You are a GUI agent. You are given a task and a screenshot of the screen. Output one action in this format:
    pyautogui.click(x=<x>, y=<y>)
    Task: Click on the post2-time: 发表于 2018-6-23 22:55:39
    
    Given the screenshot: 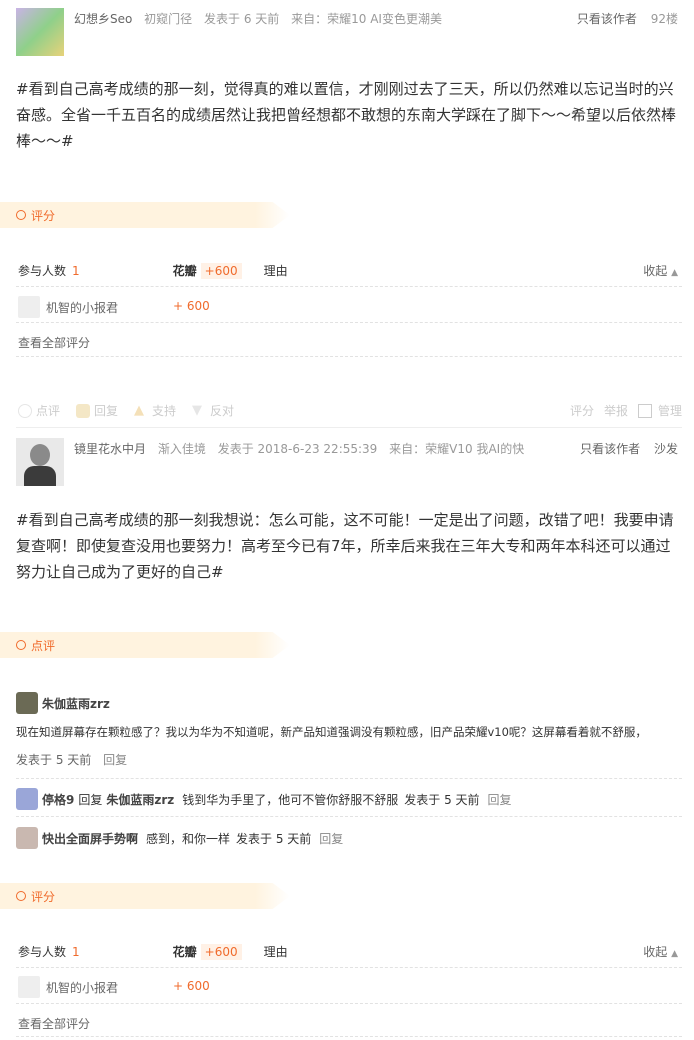 What is the action you would take?
    pyautogui.click(x=297, y=449)
    